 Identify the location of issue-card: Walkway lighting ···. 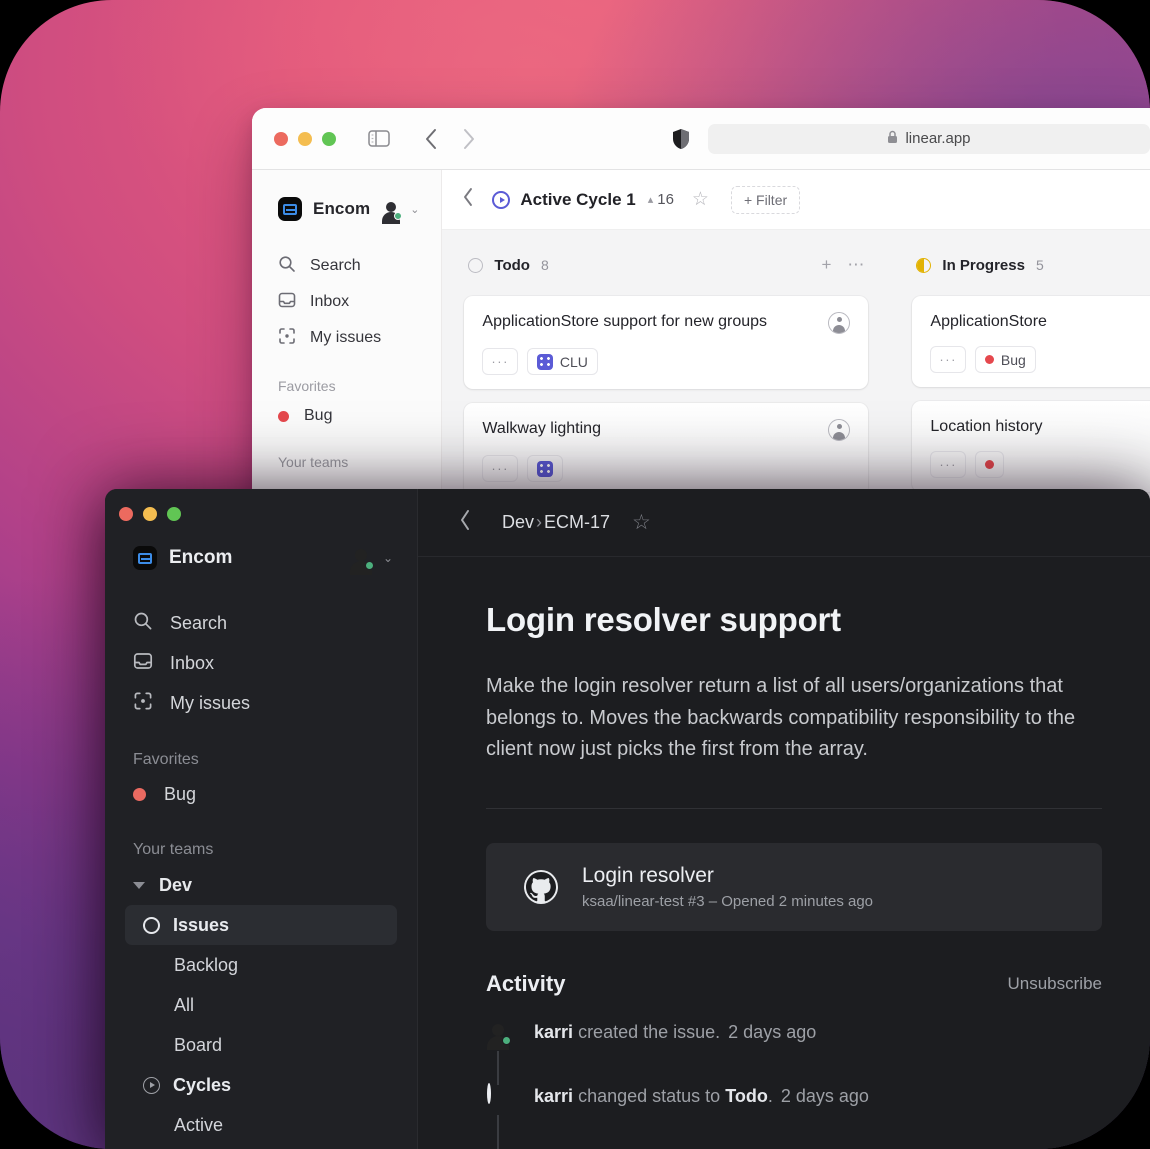
(666, 449).